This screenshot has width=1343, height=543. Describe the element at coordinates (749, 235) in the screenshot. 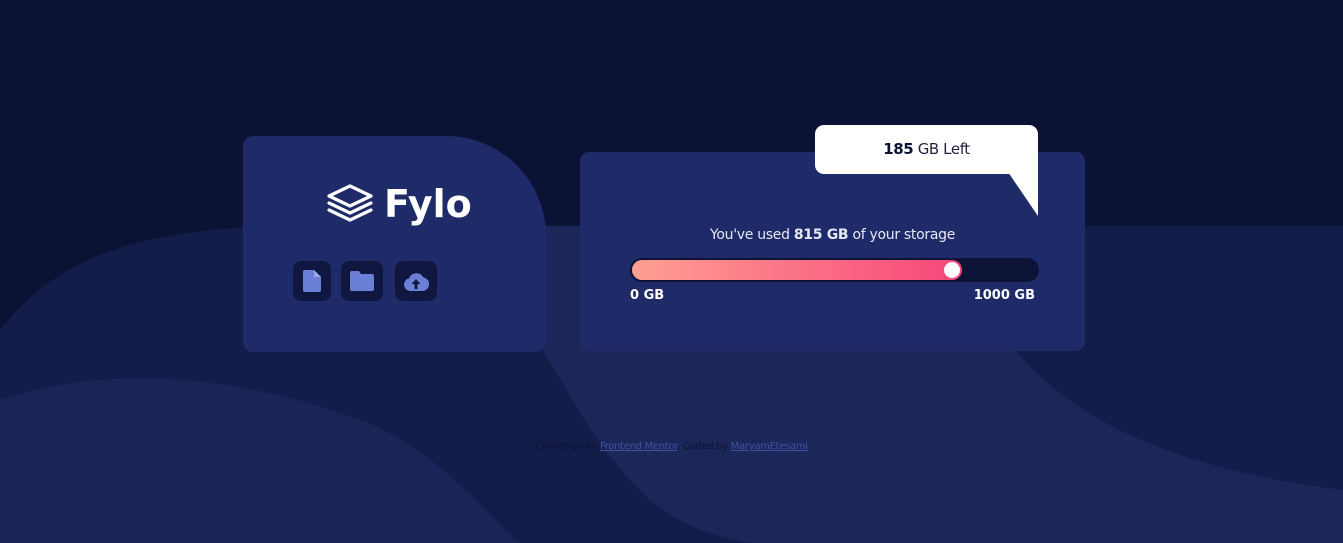

I see `usage-prefix: You've used` at that location.